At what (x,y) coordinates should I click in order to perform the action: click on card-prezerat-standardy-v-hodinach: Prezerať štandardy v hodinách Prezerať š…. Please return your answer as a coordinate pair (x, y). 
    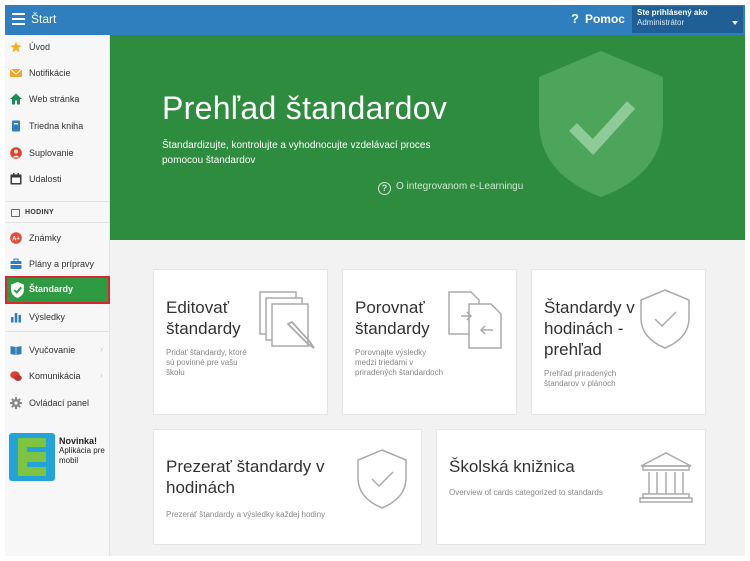
    Looking at the image, I should click on (287, 487).